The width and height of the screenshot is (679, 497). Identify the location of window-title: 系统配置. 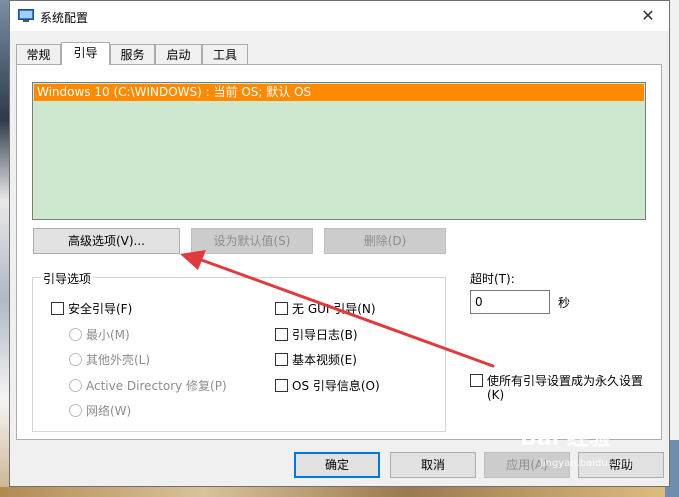
(64, 18).